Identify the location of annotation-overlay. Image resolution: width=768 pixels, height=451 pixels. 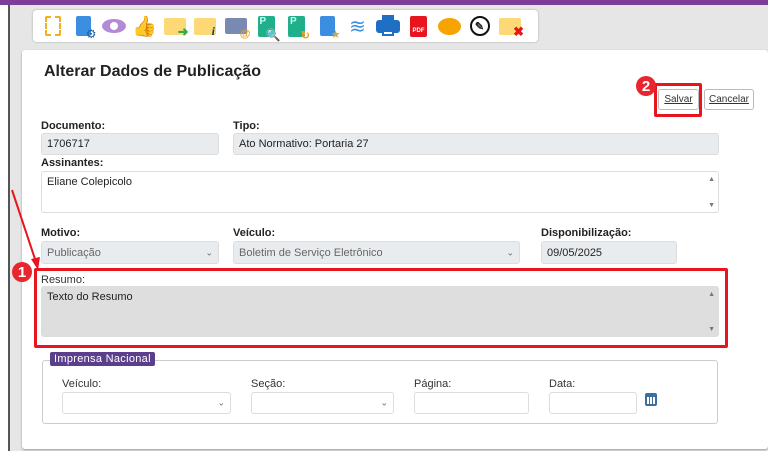
(25, 229).